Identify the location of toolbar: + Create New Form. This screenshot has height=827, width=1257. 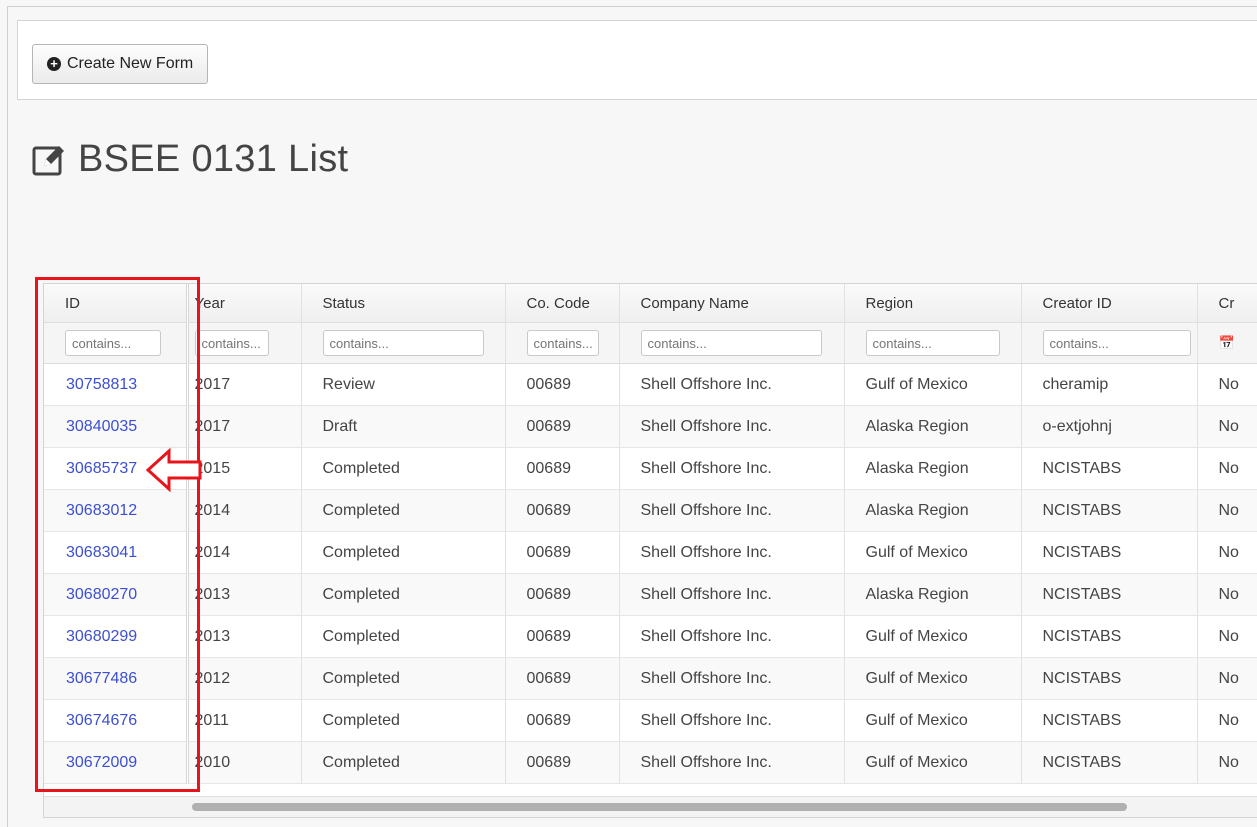
(637, 60).